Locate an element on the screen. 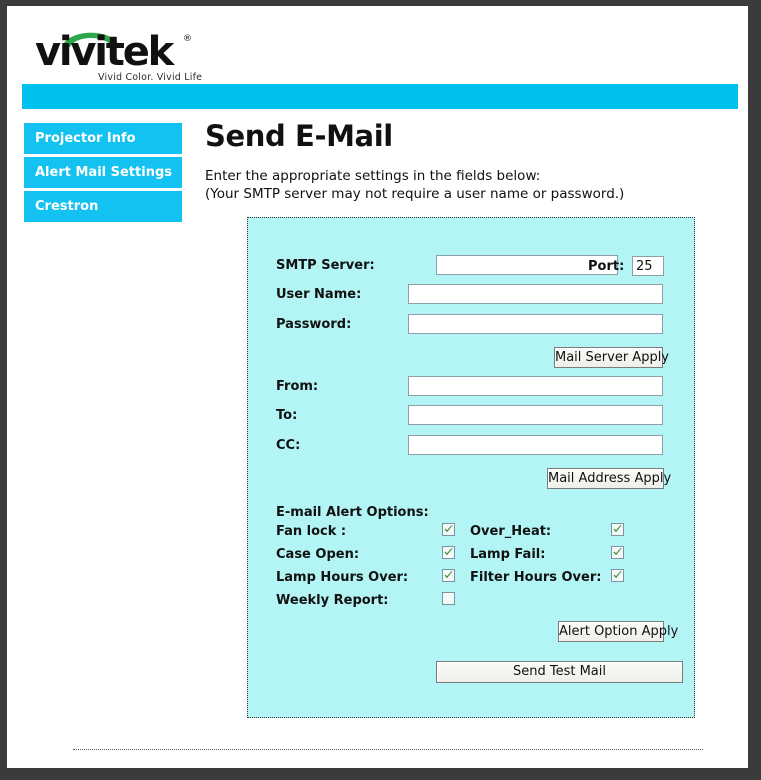  page-title: Send E-Mail is located at coordinates (299, 136).